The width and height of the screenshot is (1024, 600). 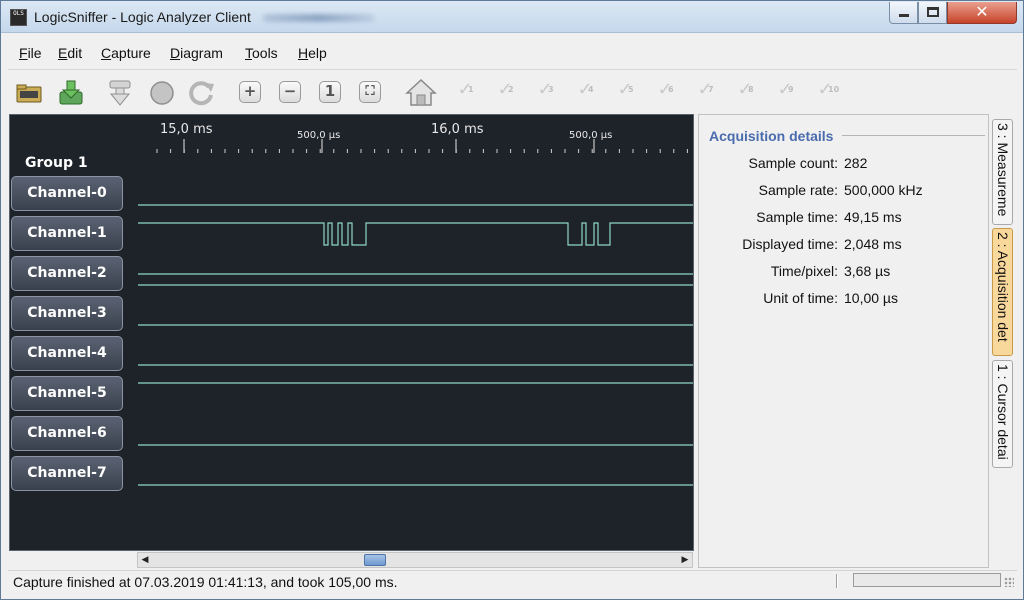 I want to click on channel-trace, so click(x=415, y=234).